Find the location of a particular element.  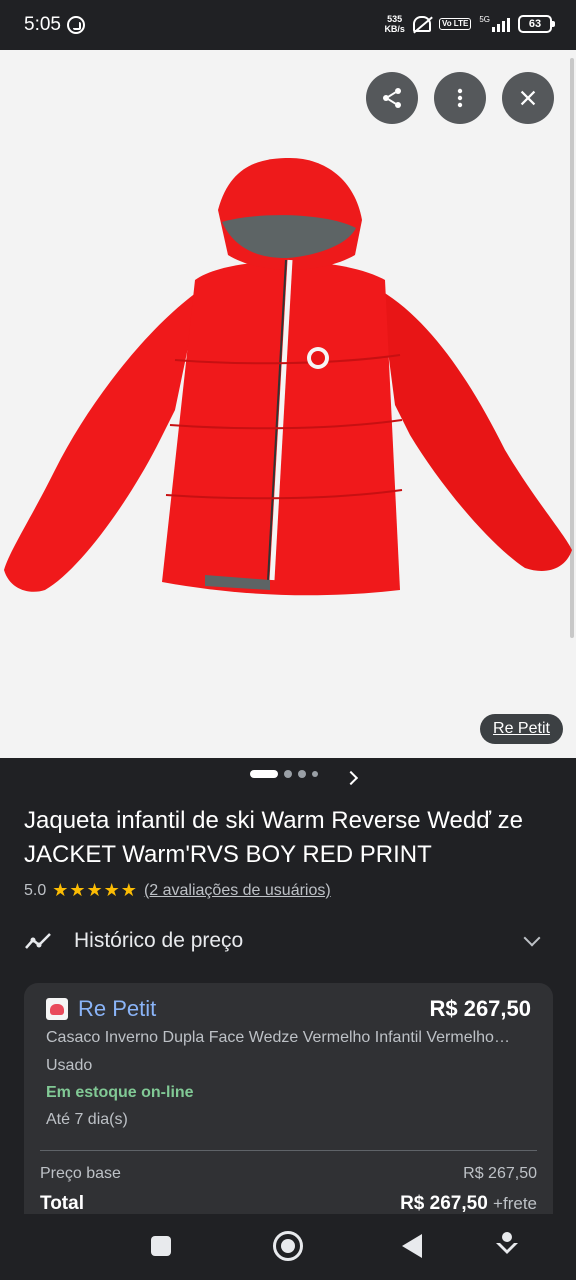

home-button is located at coordinates (288, 1246).